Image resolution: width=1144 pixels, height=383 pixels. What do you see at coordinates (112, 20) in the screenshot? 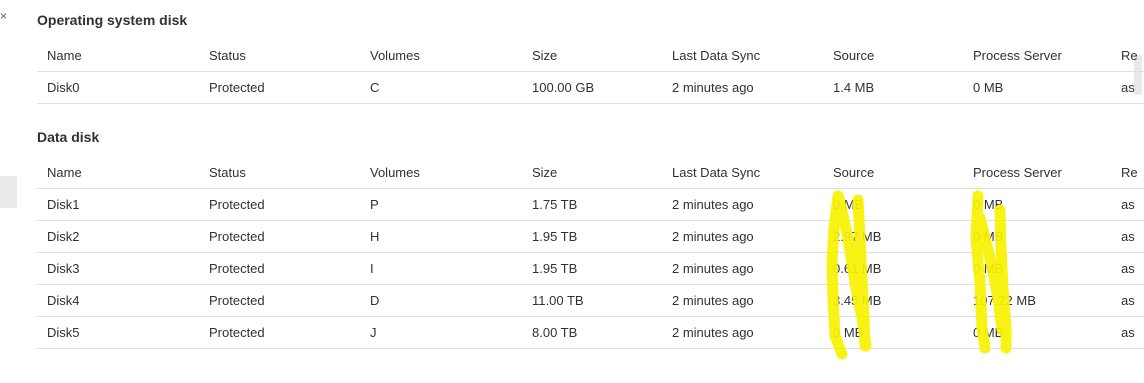
I see `os-disk-section-title: Operating system disk` at bounding box center [112, 20].